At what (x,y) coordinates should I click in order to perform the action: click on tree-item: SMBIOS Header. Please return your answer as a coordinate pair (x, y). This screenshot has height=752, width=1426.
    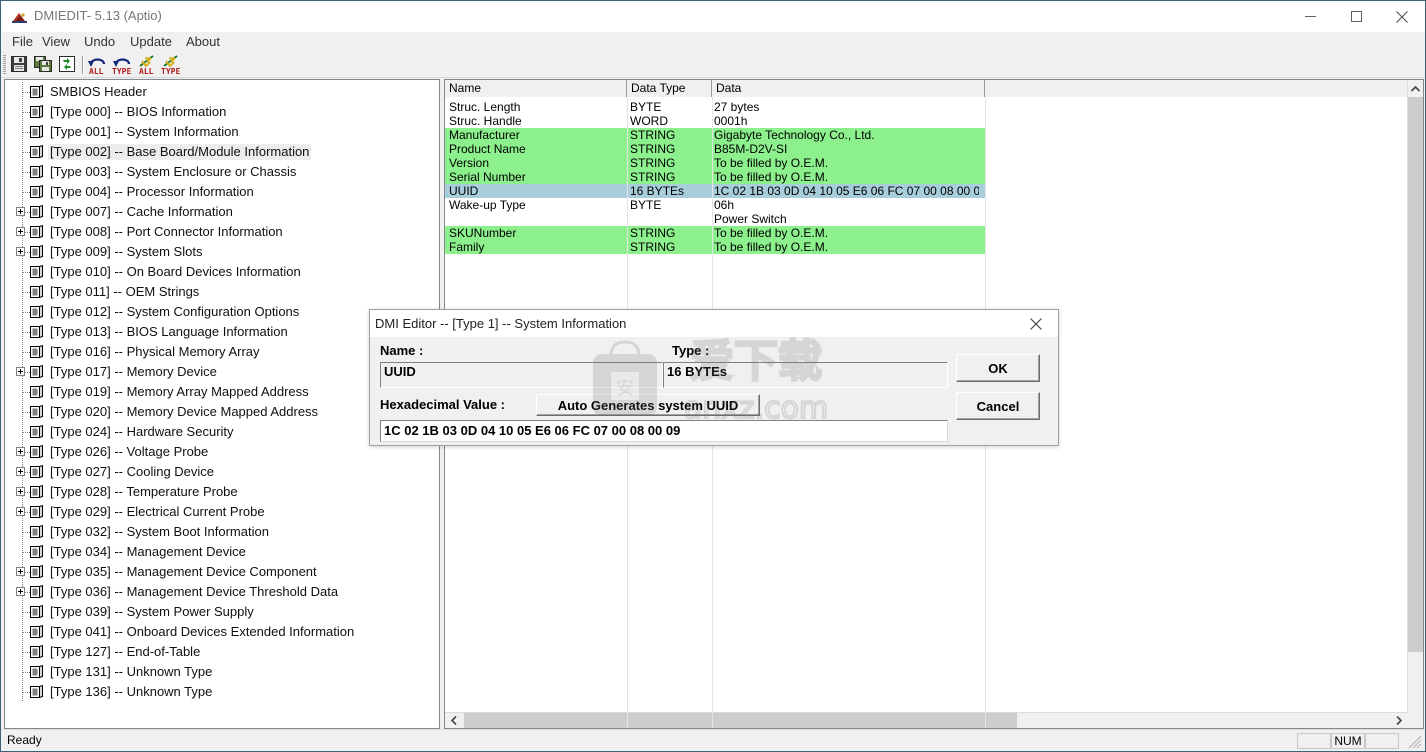
    Looking at the image, I should click on (222, 92).